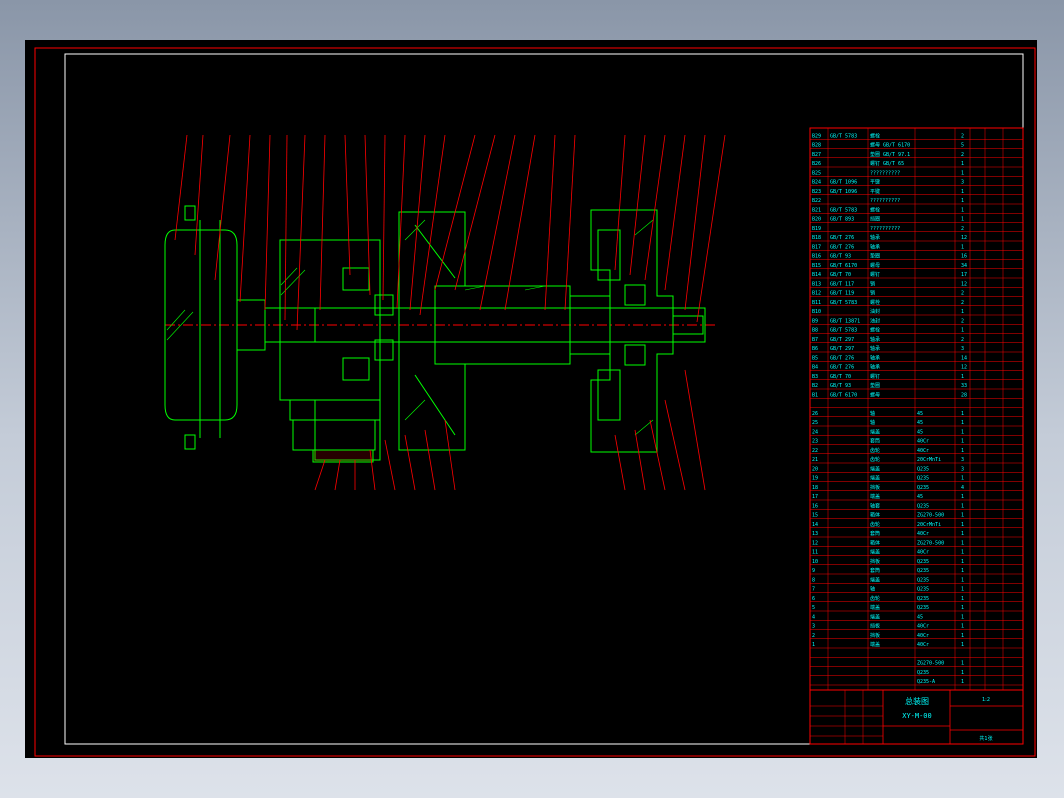 The width and height of the screenshot is (1064, 798). Describe the element at coordinates (964, 395) in the screenshot. I see `bom-cell-qty: 28` at that location.